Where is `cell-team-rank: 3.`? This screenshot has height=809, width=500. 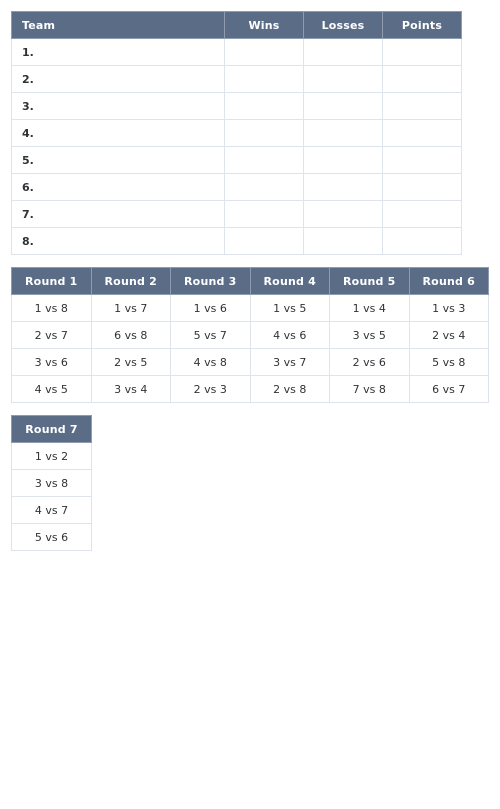 cell-team-rank: 3. is located at coordinates (118, 106).